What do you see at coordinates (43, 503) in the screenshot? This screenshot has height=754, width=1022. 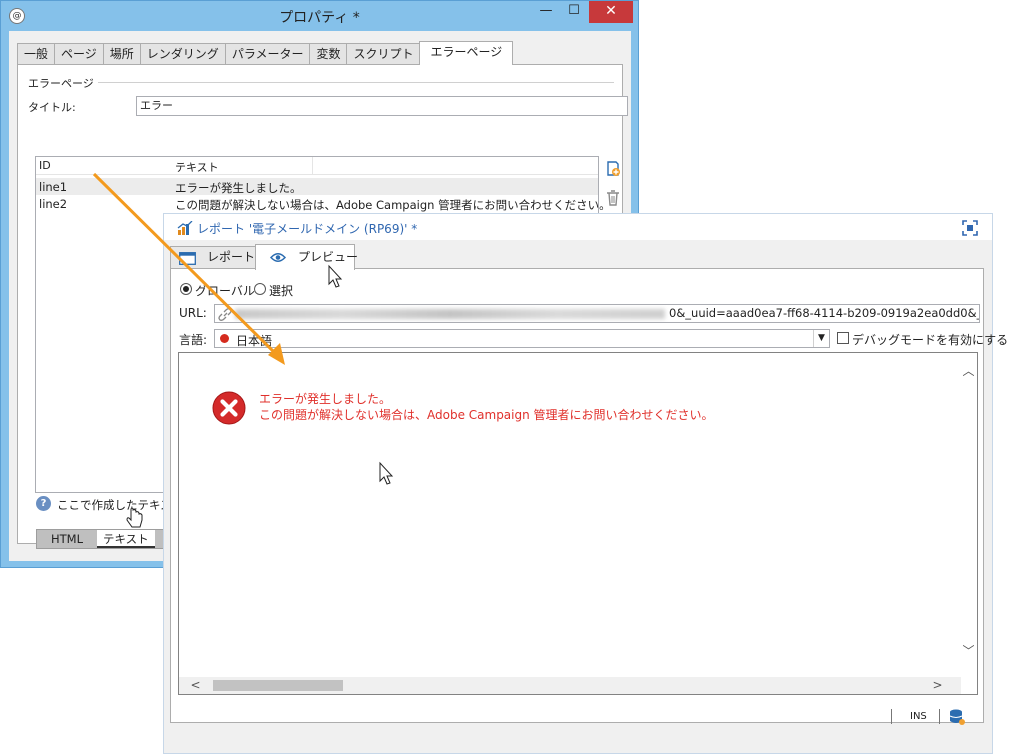 I see `help-icon: ?` at bounding box center [43, 503].